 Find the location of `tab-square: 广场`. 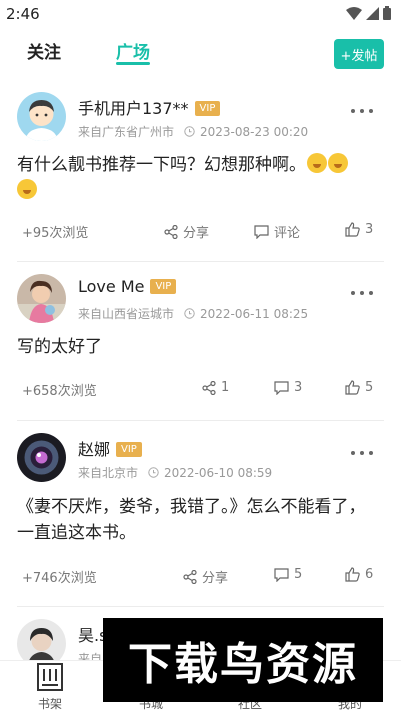

tab-square: 广场 is located at coordinates (133, 50).